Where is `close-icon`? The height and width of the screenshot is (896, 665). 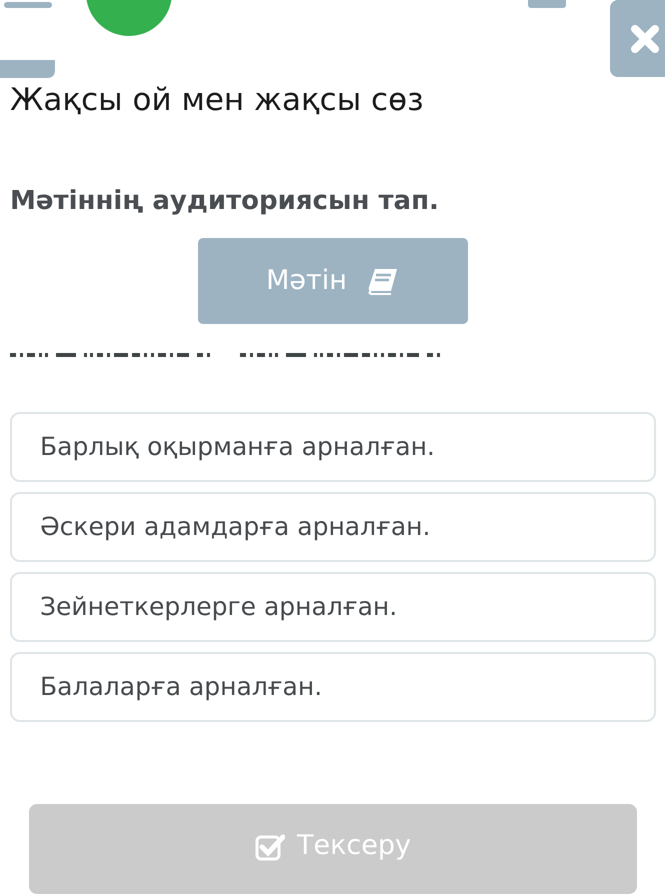
close-icon is located at coordinates (645, 39).